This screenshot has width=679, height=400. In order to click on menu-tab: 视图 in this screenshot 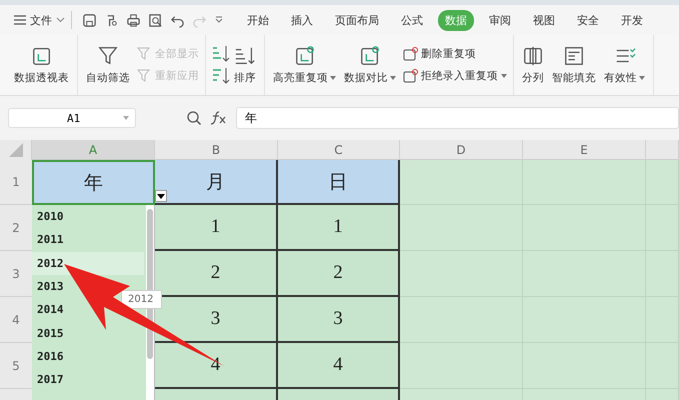, I will do `click(544, 20)`.